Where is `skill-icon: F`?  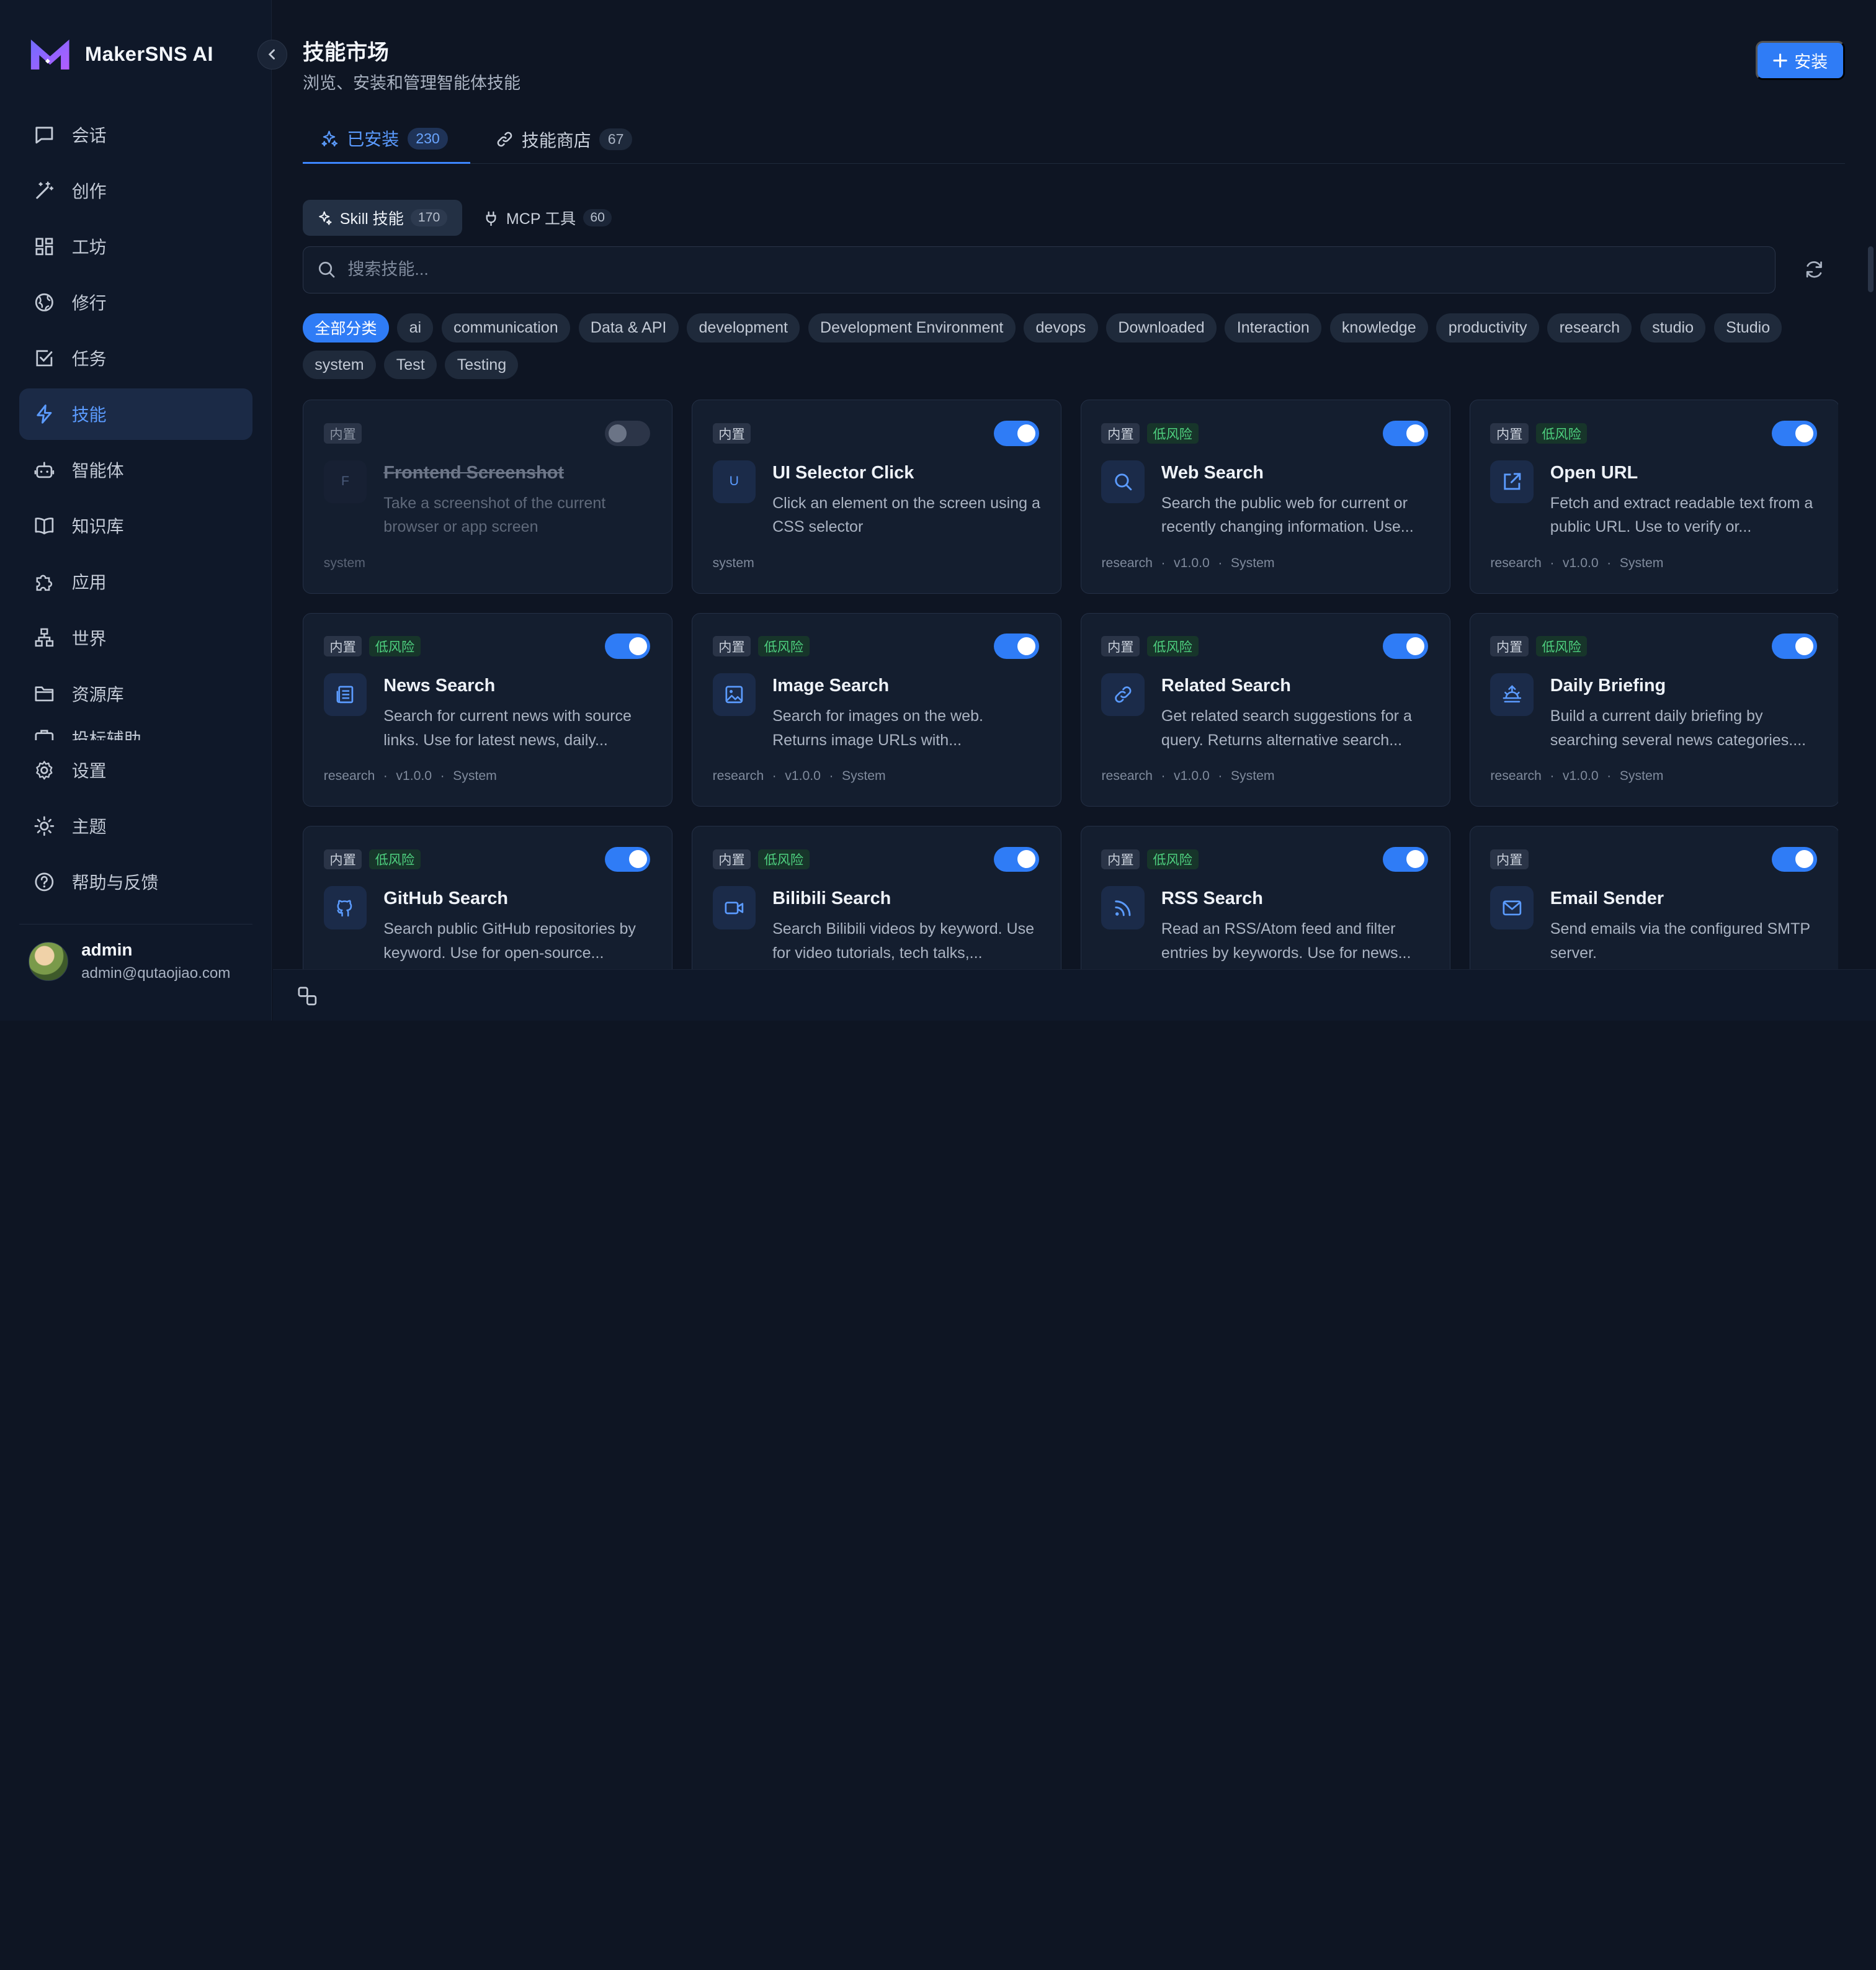 skill-icon: F is located at coordinates (345, 482).